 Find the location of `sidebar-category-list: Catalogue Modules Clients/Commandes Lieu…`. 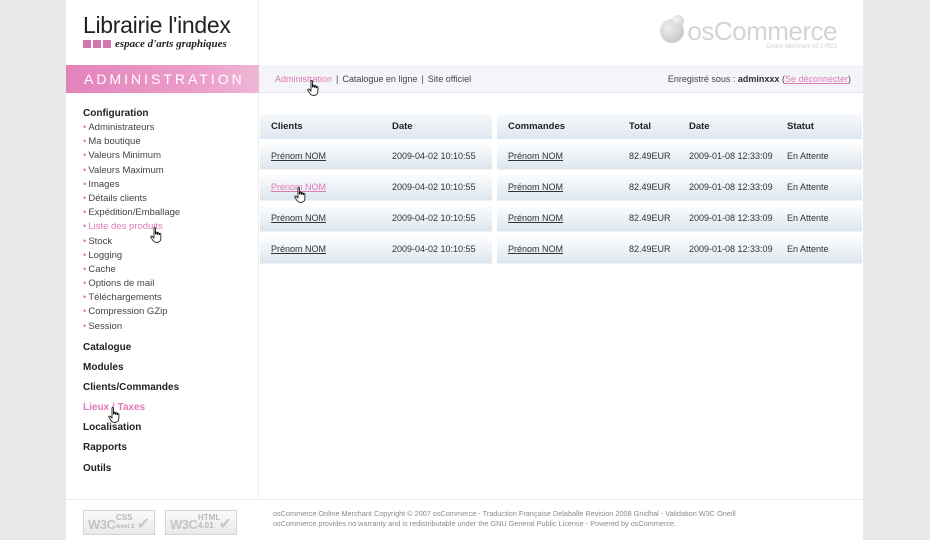

sidebar-category-list: Catalogue Modules Clients/Commandes Lieu… is located at coordinates (131, 411).